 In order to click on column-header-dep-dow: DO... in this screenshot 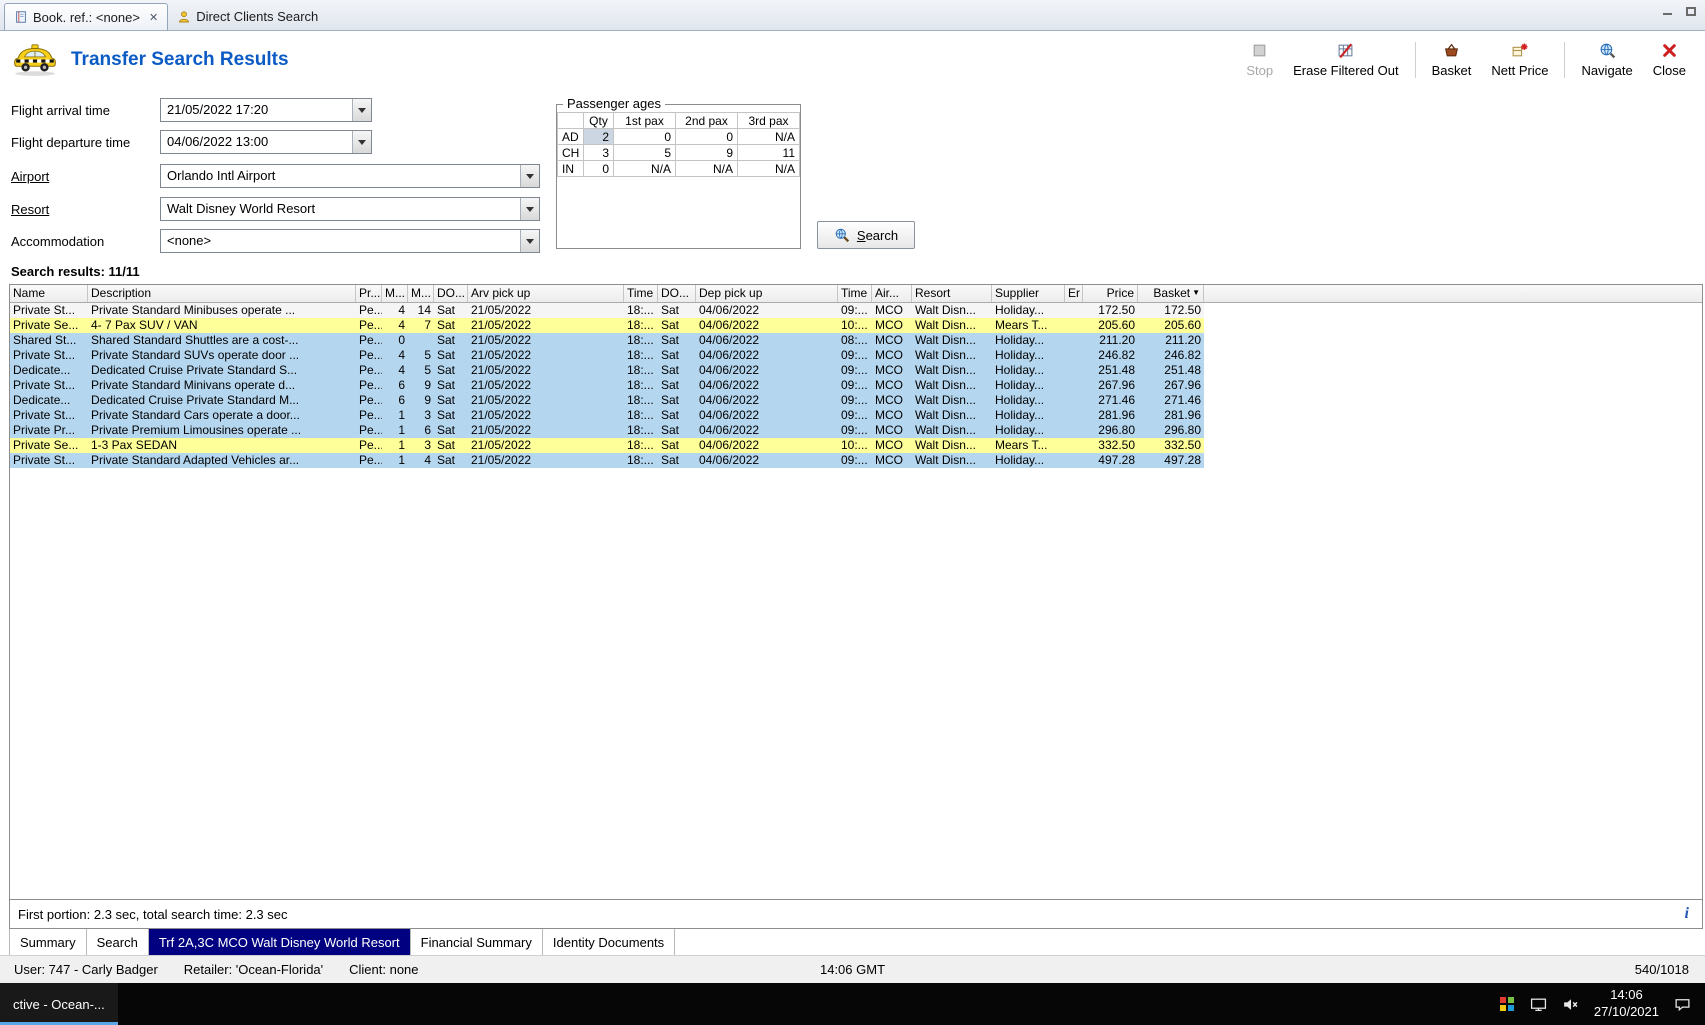, I will do `click(677, 293)`.